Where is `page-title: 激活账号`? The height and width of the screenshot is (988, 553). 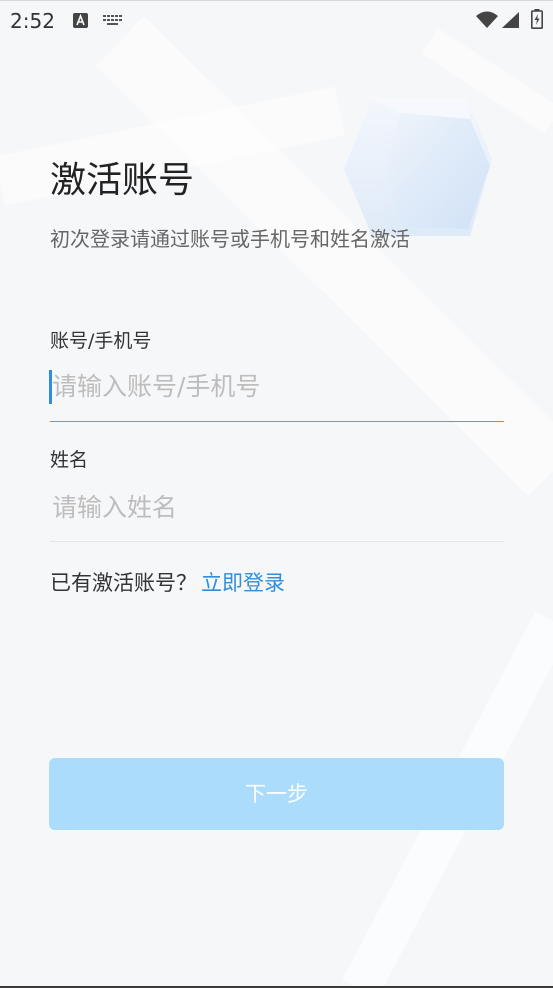
page-title: 激活账号 is located at coordinates (122, 180).